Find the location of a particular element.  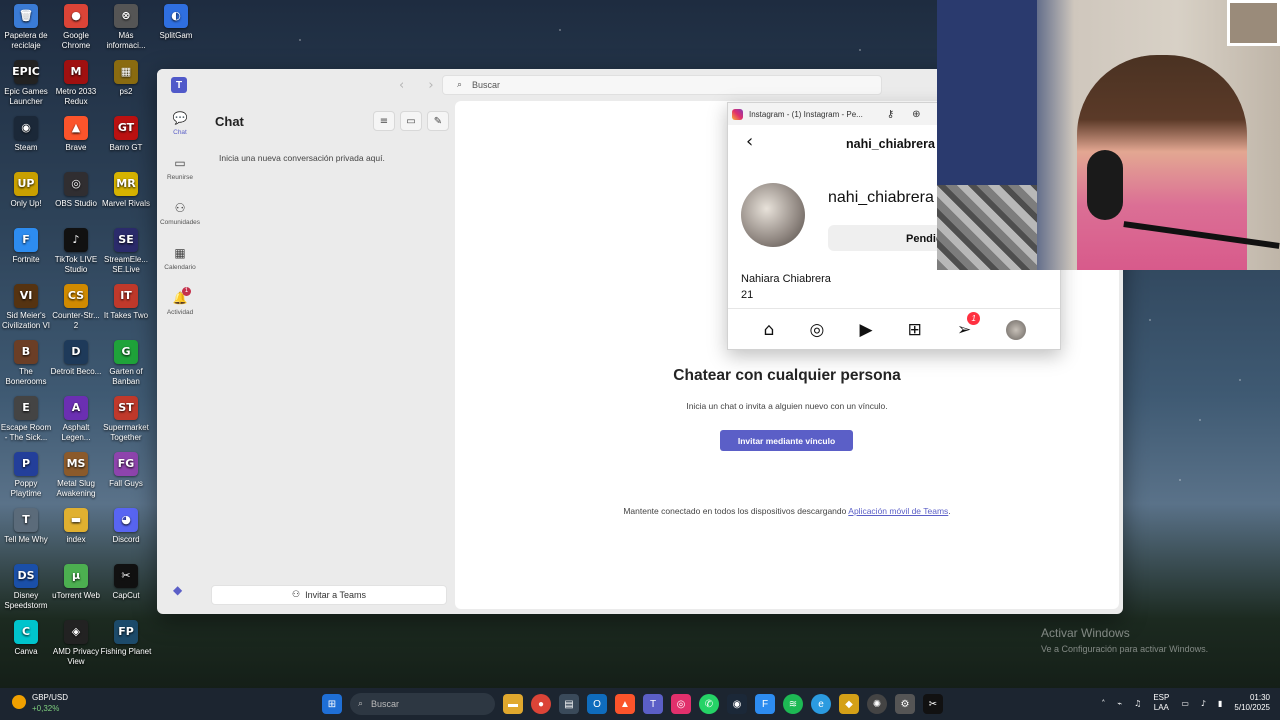

reels-icon: ▶ is located at coordinates (865, 330).